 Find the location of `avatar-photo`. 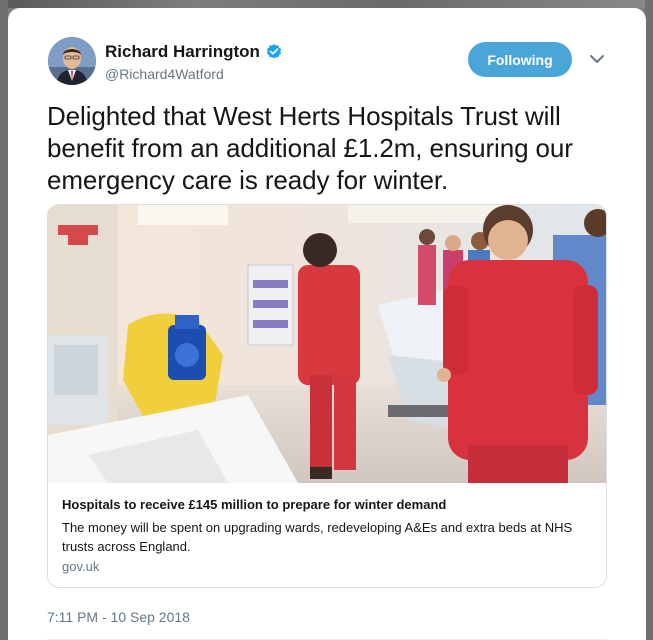

avatar-photo is located at coordinates (72, 61).